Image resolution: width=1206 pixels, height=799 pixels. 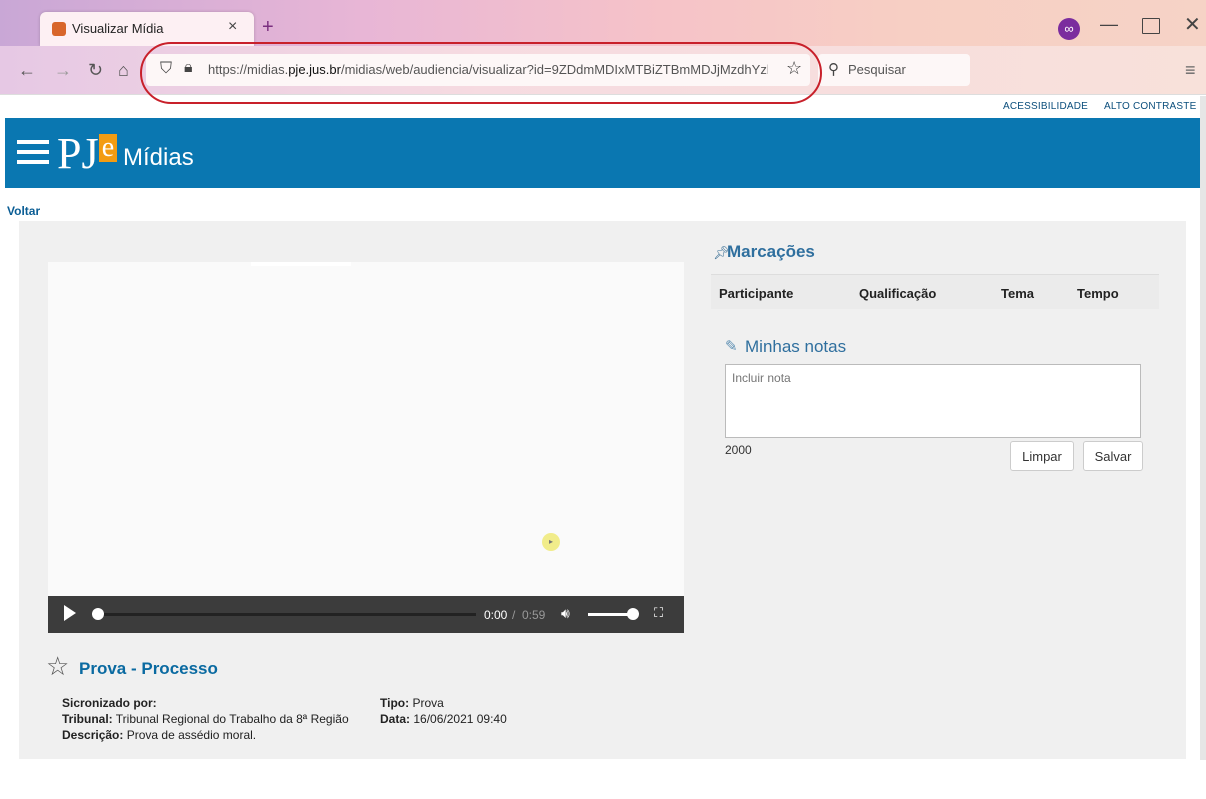 What do you see at coordinates (1203, 428) in the screenshot?
I see `page-scrollbar` at bounding box center [1203, 428].